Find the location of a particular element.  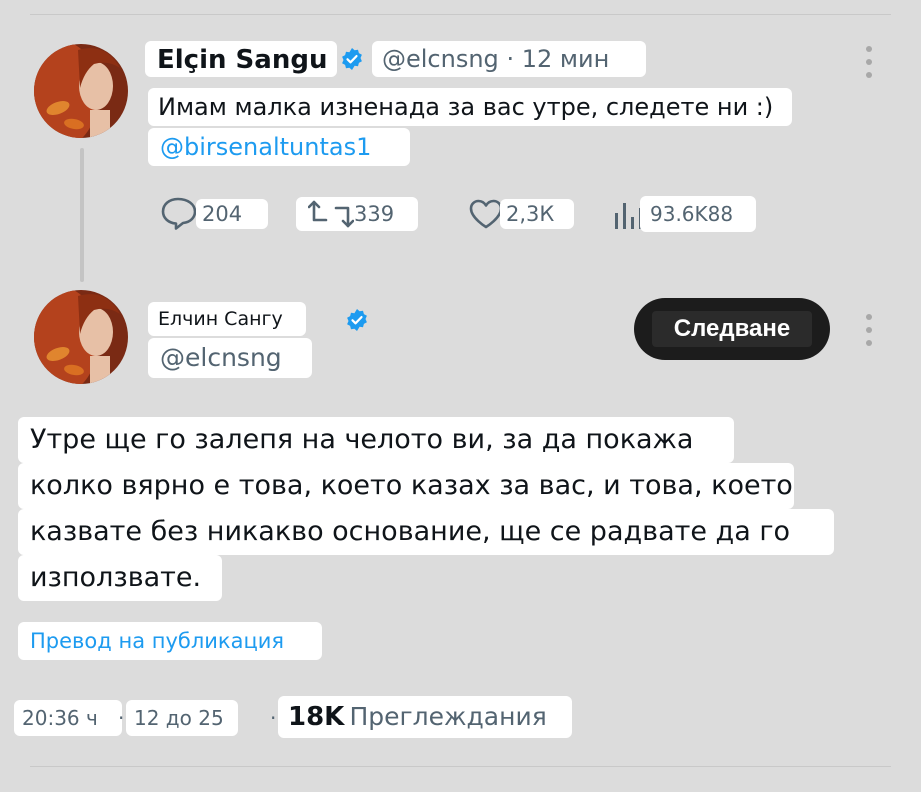

translate-link: Превод на публикация is located at coordinates (170, 641).